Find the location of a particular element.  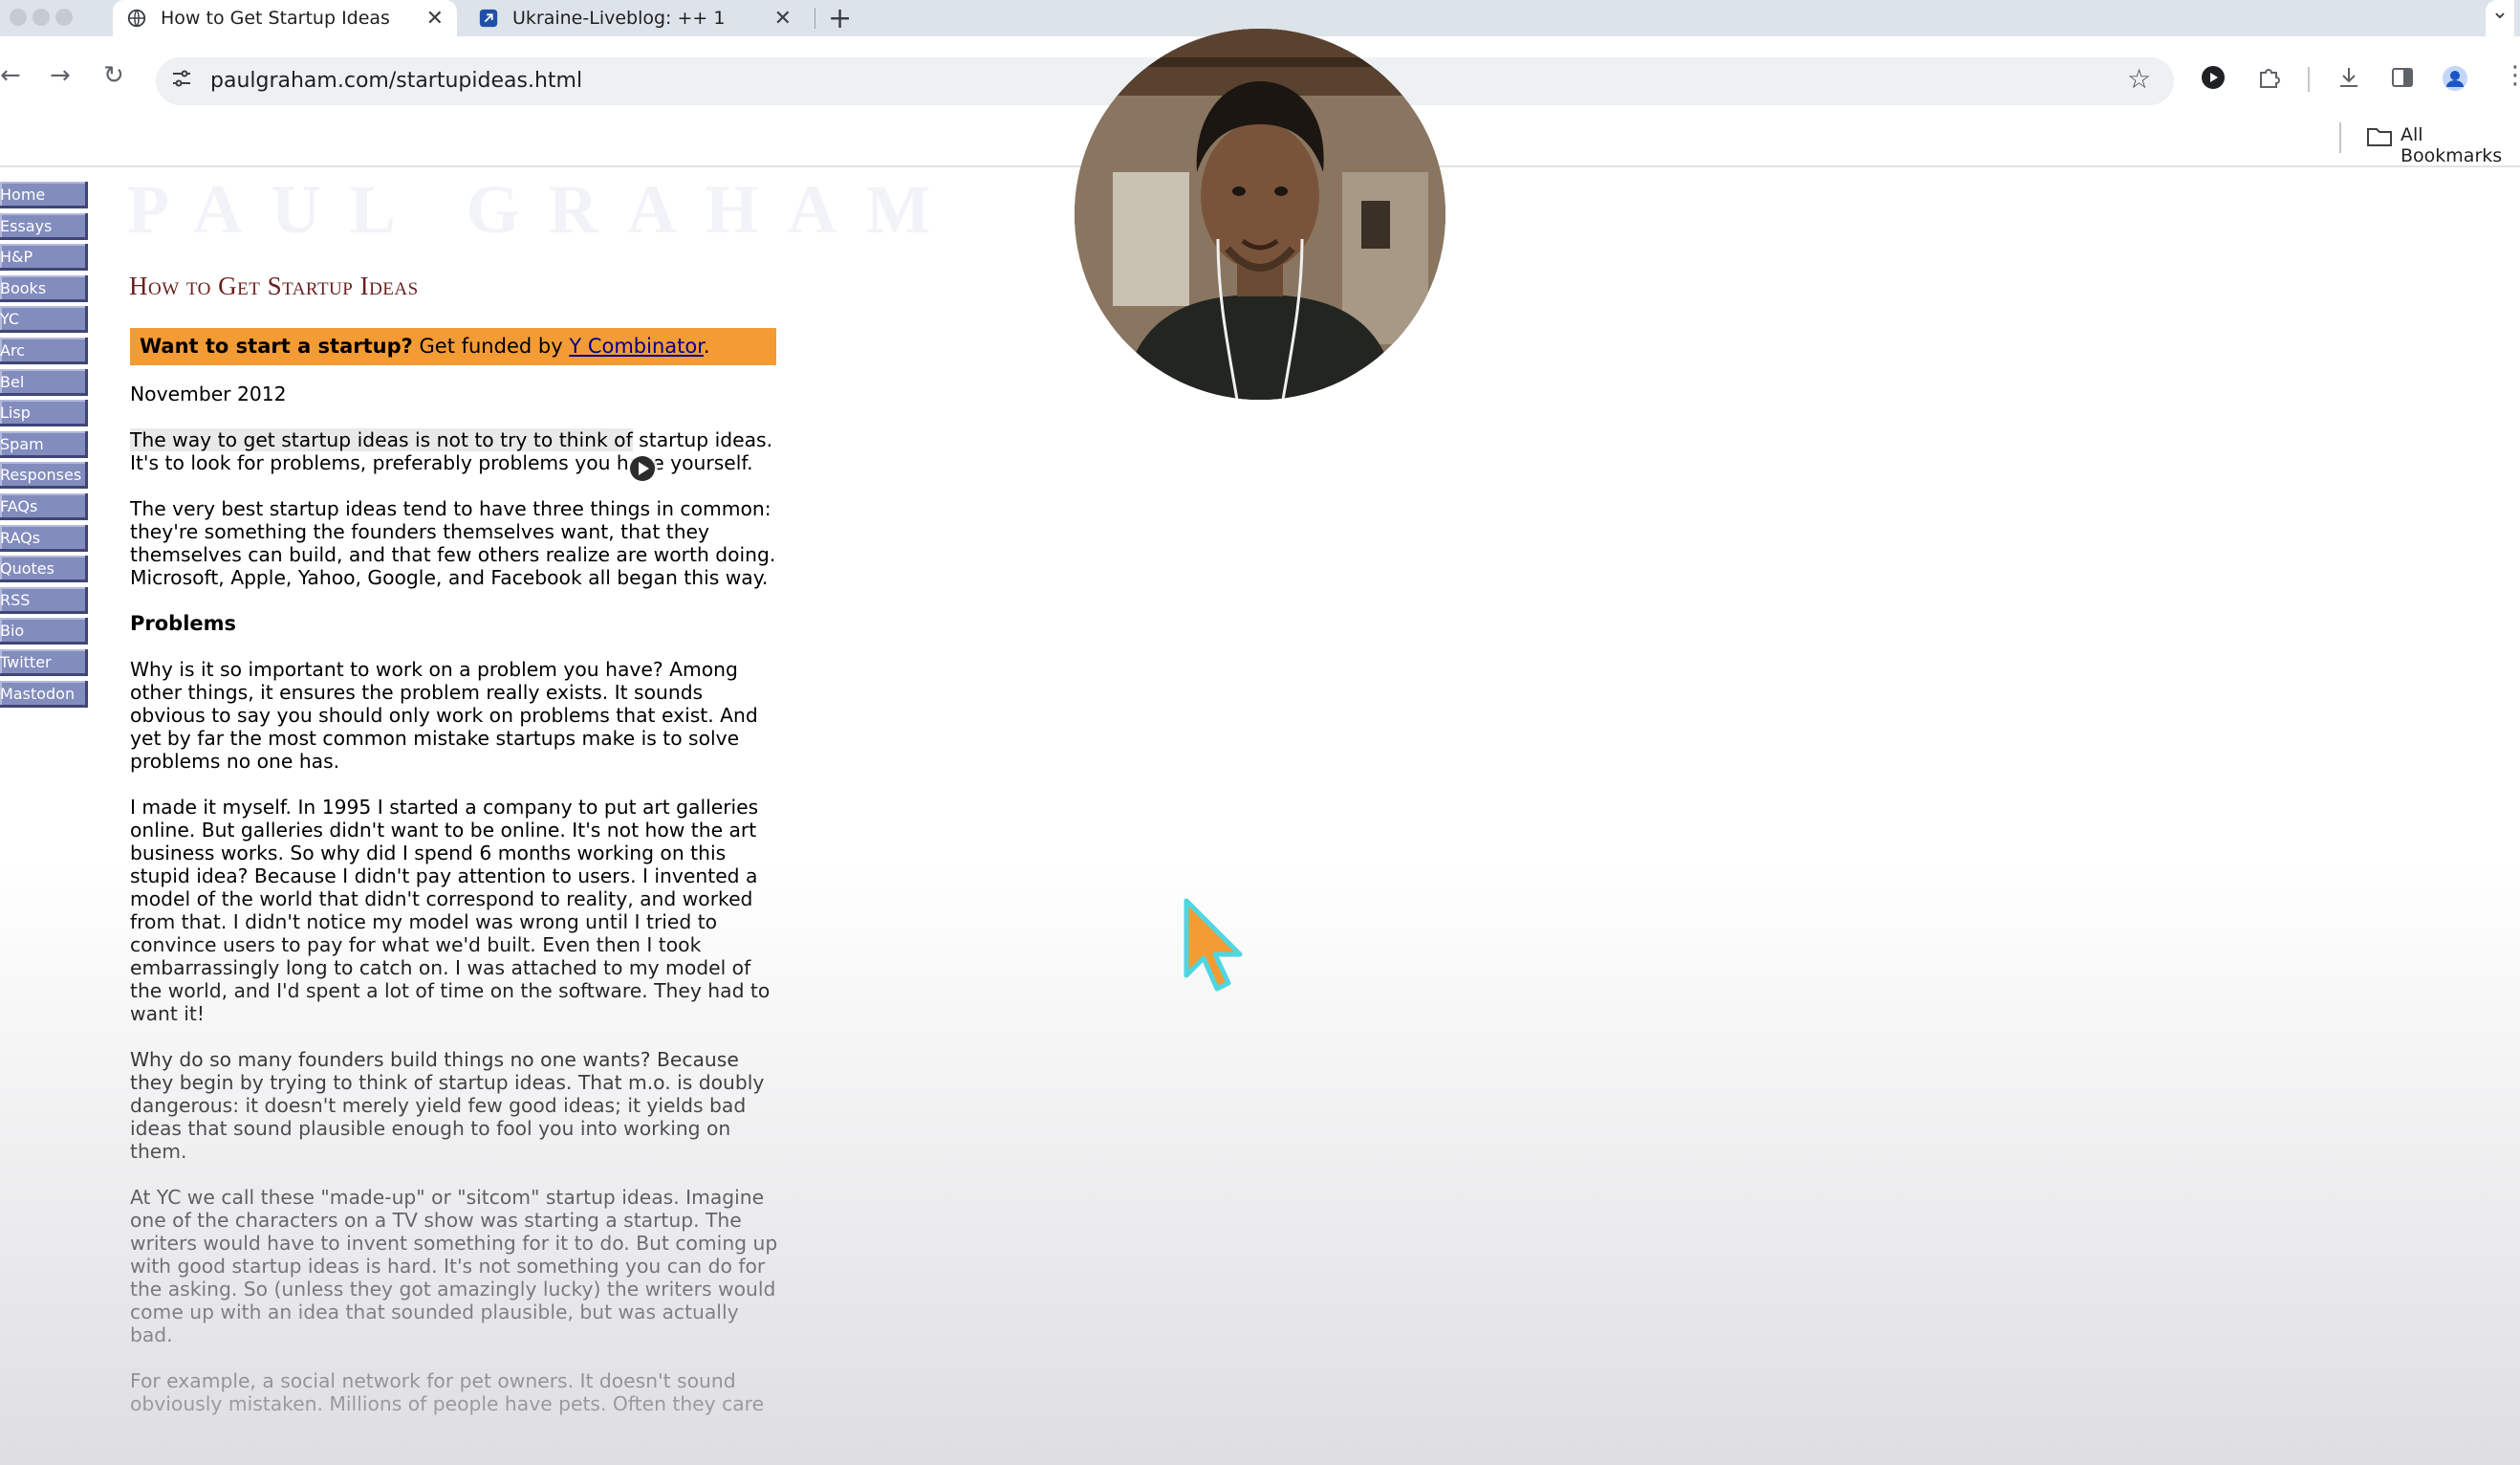

nav-item-twitter: Twitter is located at coordinates (44, 662).